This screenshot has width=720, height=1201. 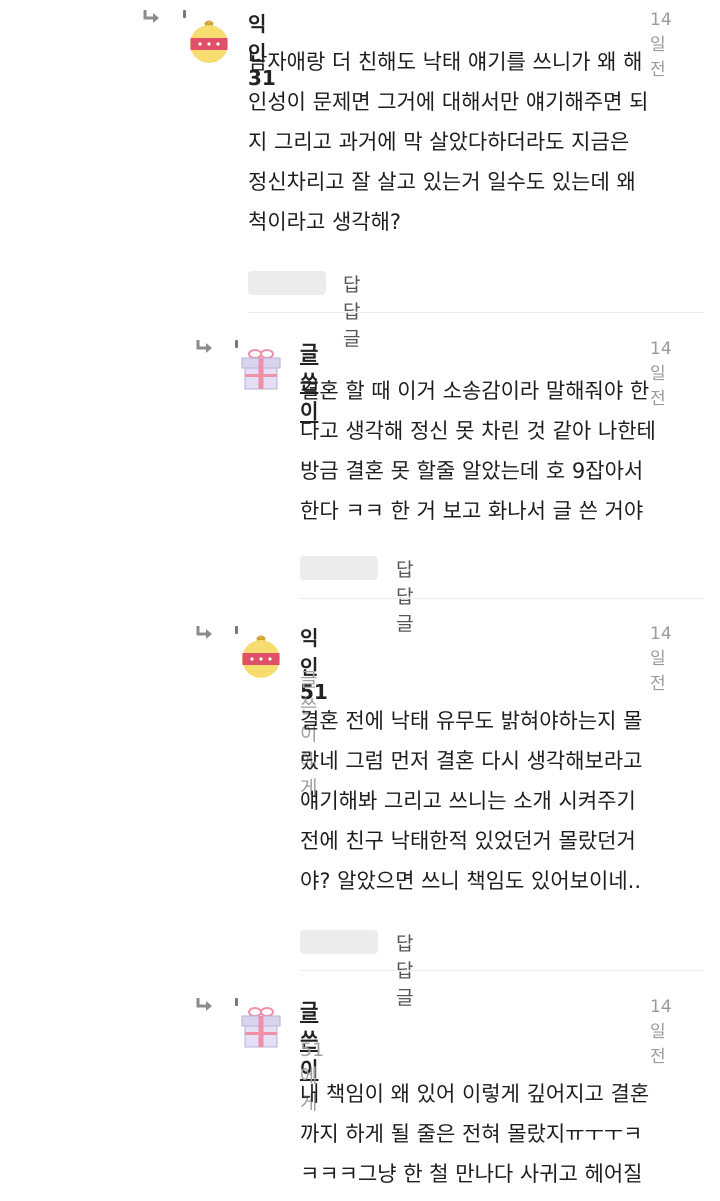 What do you see at coordinates (184, 14) in the screenshot?
I see `level-marker-icon` at bounding box center [184, 14].